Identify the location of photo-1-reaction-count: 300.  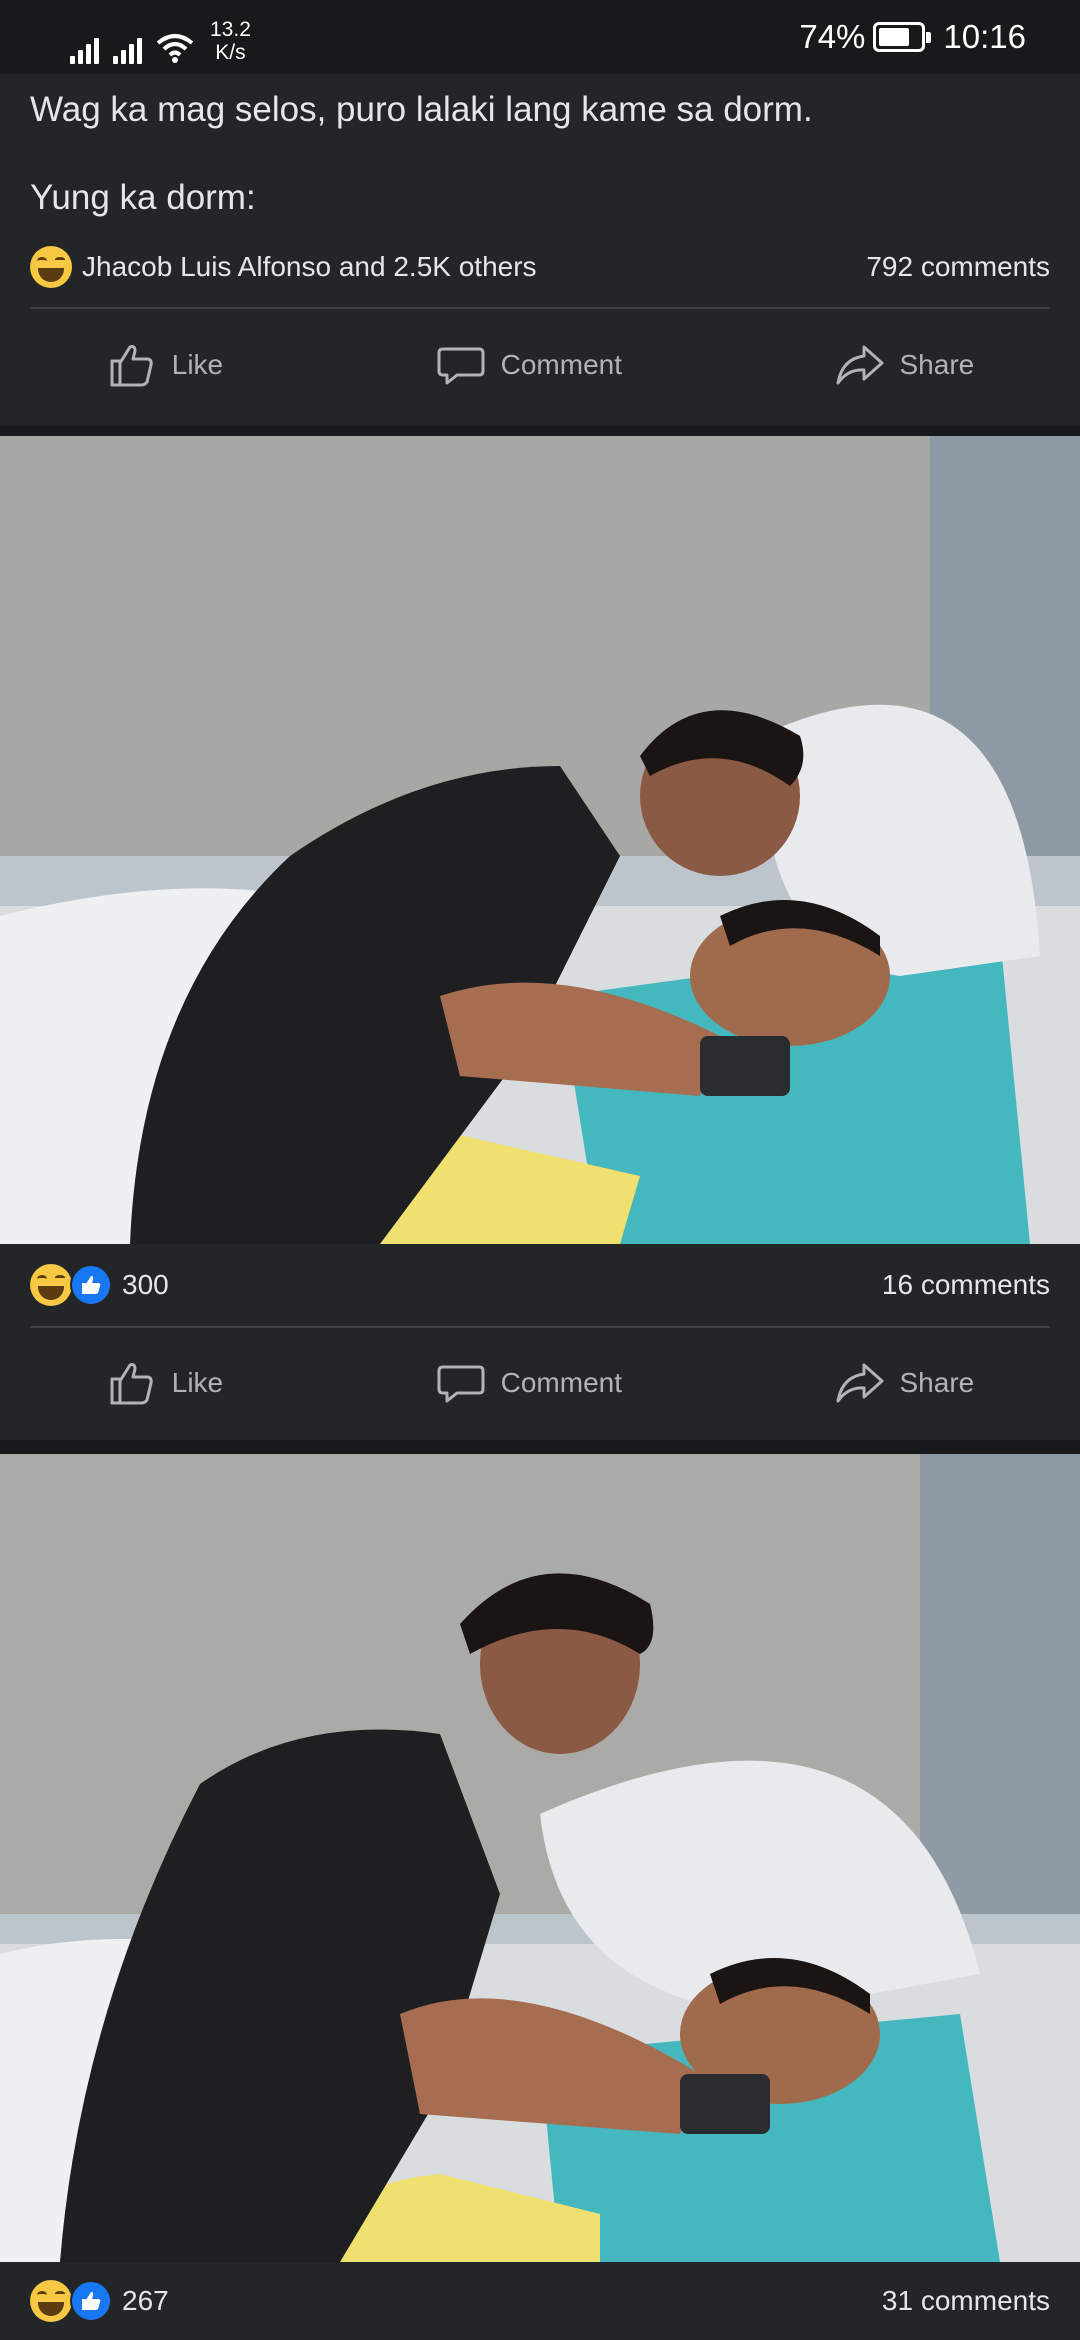
(145, 1285).